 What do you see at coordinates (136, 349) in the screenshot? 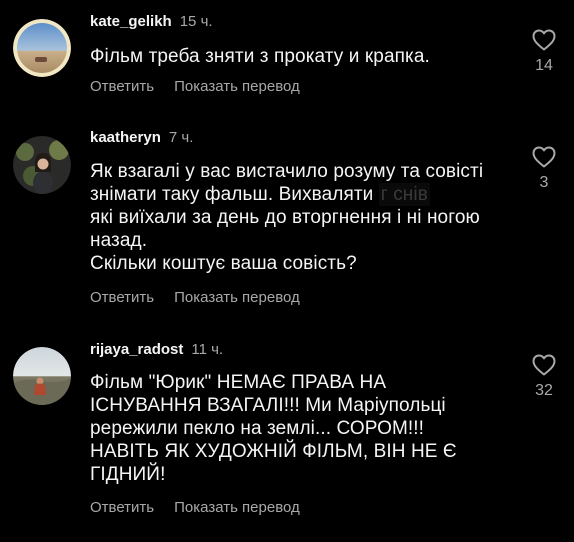
I see `username: rijaya_radost` at bounding box center [136, 349].